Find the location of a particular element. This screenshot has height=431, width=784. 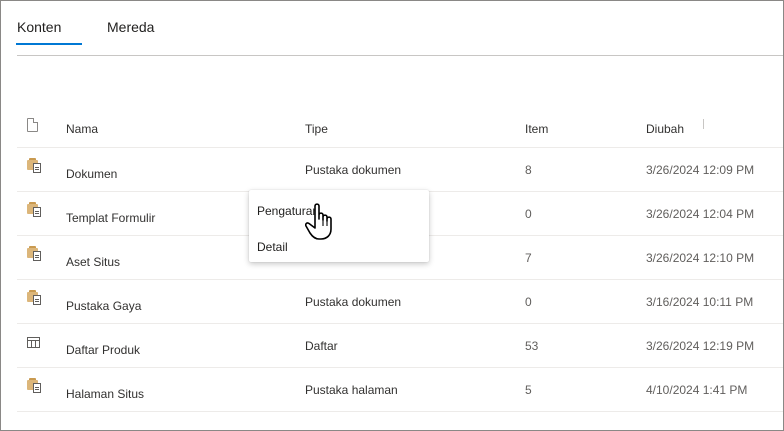

row-type: Pustaka halaman is located at coordinates (351, 390).